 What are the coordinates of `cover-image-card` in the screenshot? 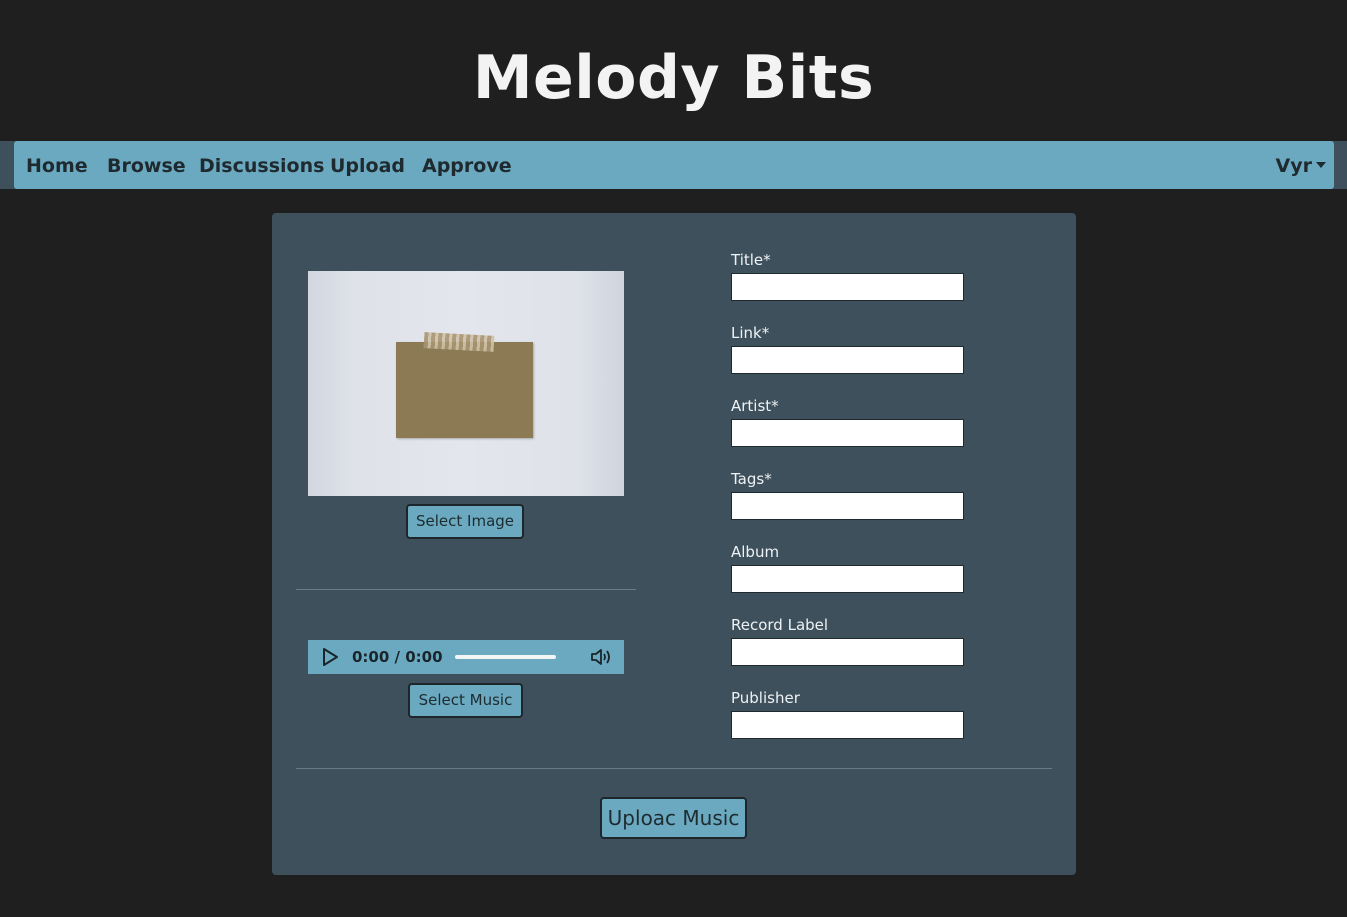 It's located at (464, 390).